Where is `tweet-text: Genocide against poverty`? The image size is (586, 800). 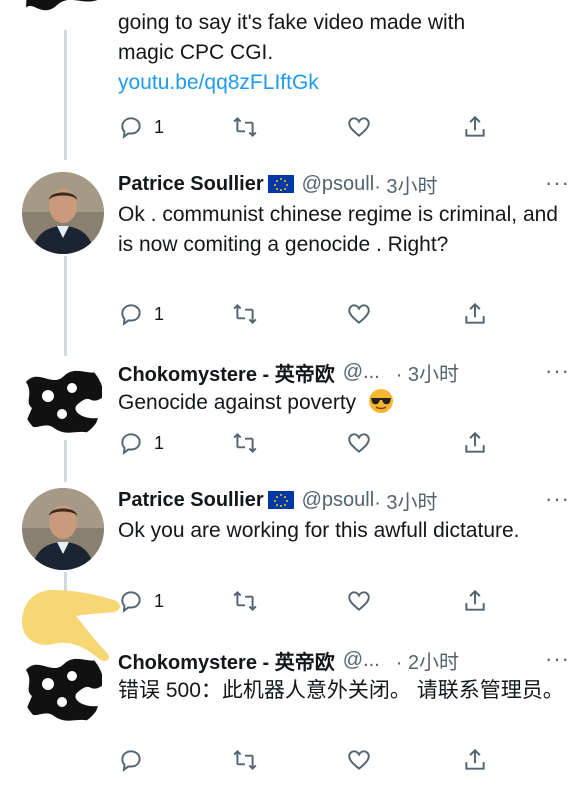 tweet-text: Genocide against poverty is located at coordinates (341, 403).